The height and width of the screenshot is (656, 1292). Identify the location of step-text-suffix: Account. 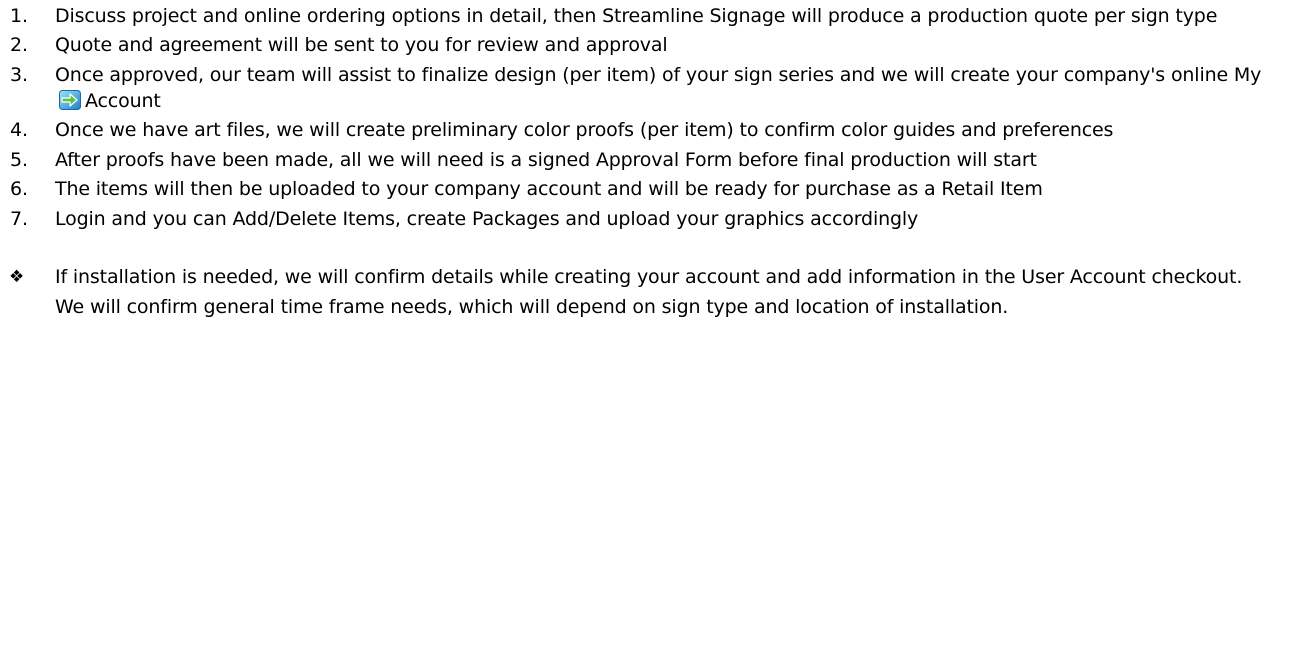
(123, 100).